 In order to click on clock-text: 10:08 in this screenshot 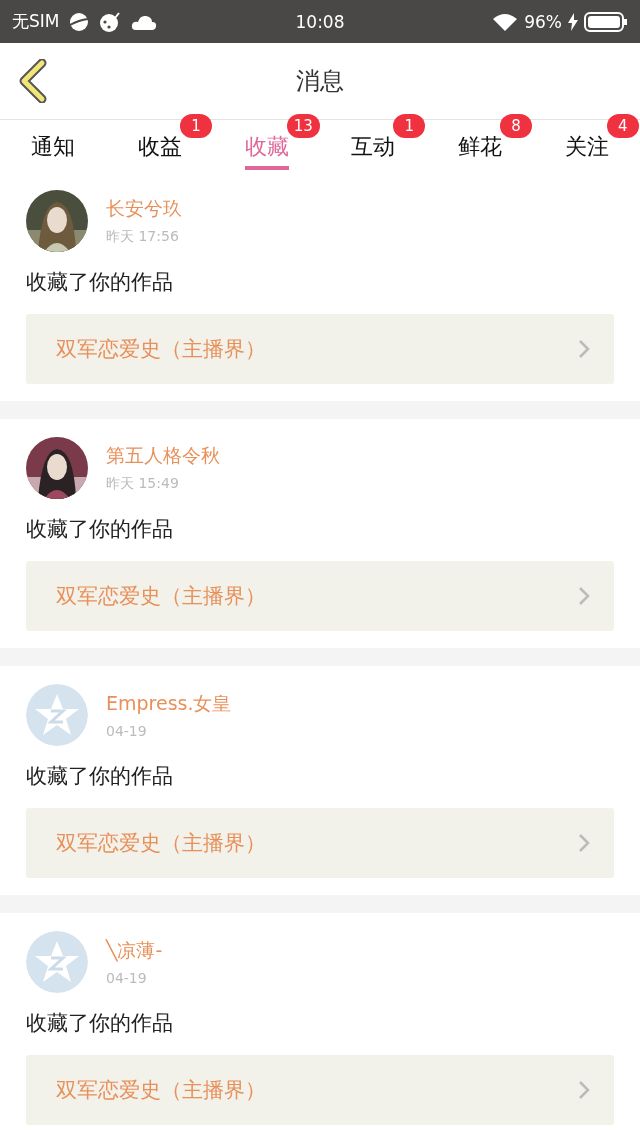, I will do `click(320, 21)`.